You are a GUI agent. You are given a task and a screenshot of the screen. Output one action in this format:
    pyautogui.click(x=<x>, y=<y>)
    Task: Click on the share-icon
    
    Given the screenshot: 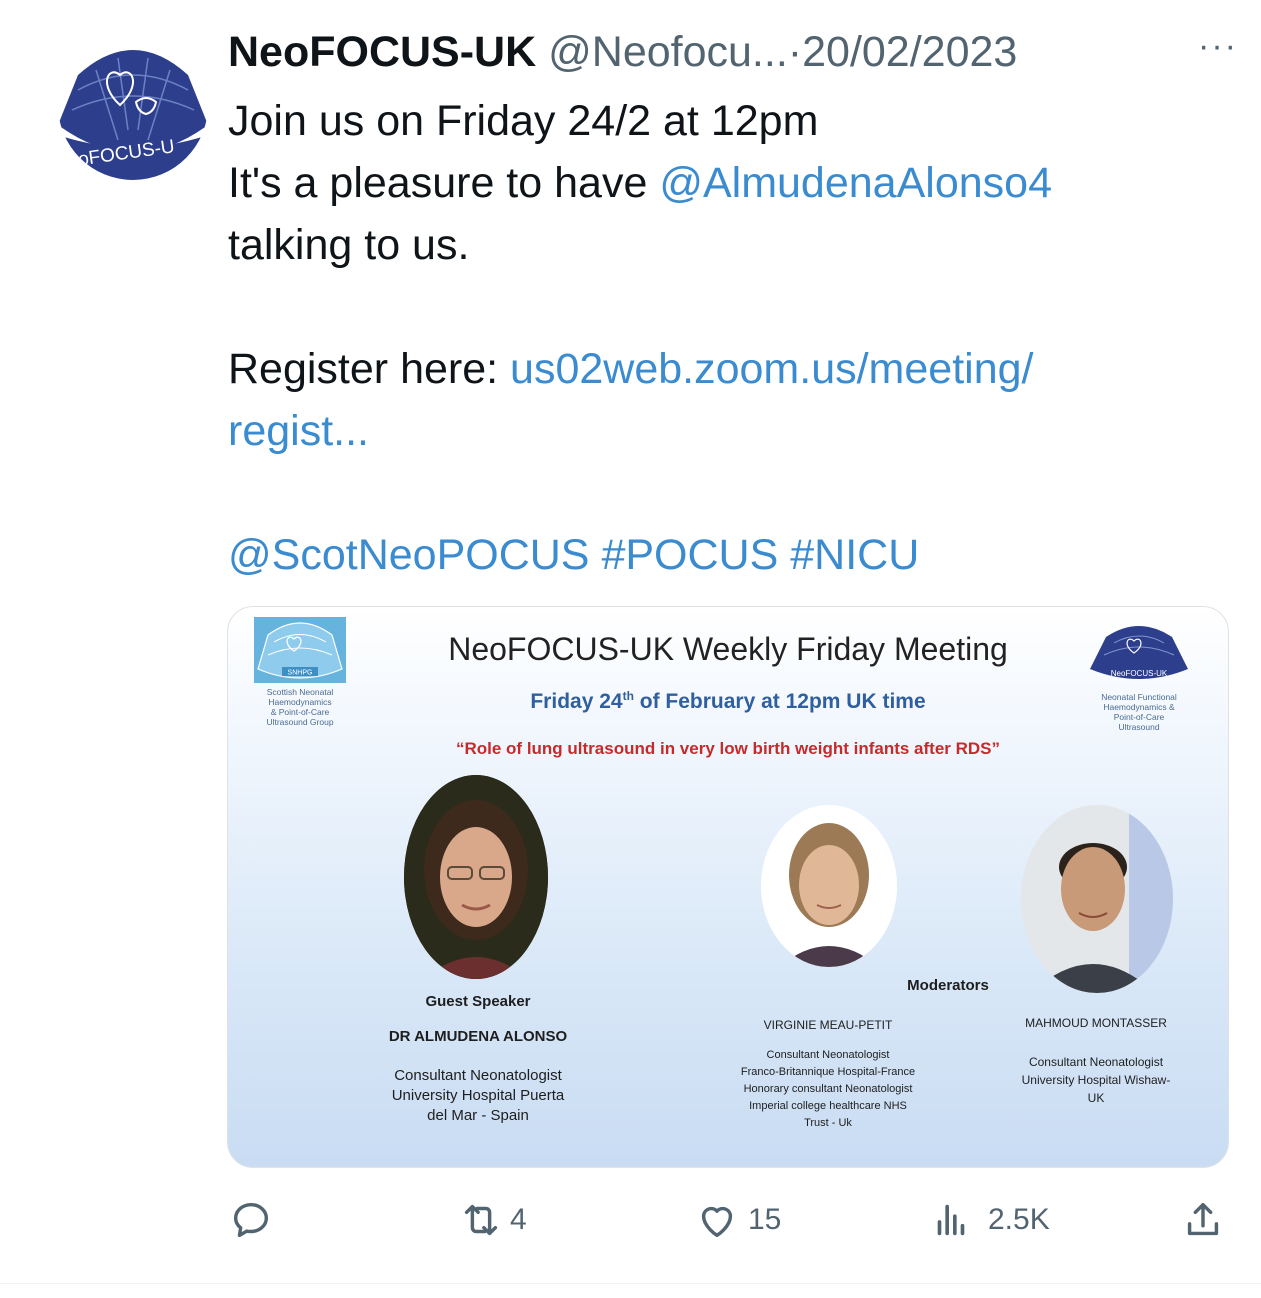 What is the action you would take?
    pyautogui.click(x=1203, y=1219)
    